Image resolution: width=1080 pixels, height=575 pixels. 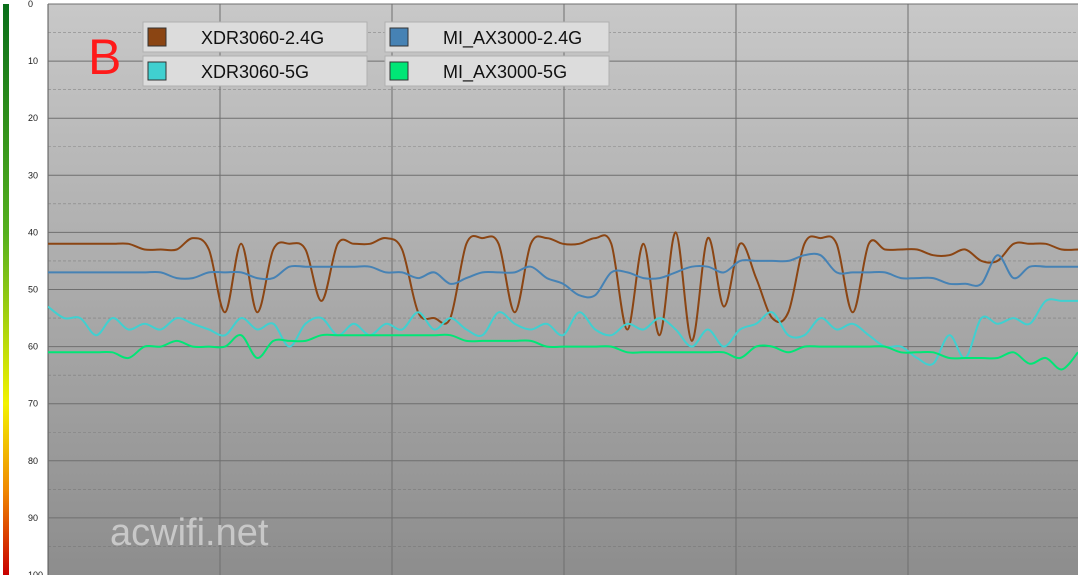 What do you see at coordinates (33, 175) in the screenshot?
I see `y-tick-label: 30` at bounding box center [33, 175].